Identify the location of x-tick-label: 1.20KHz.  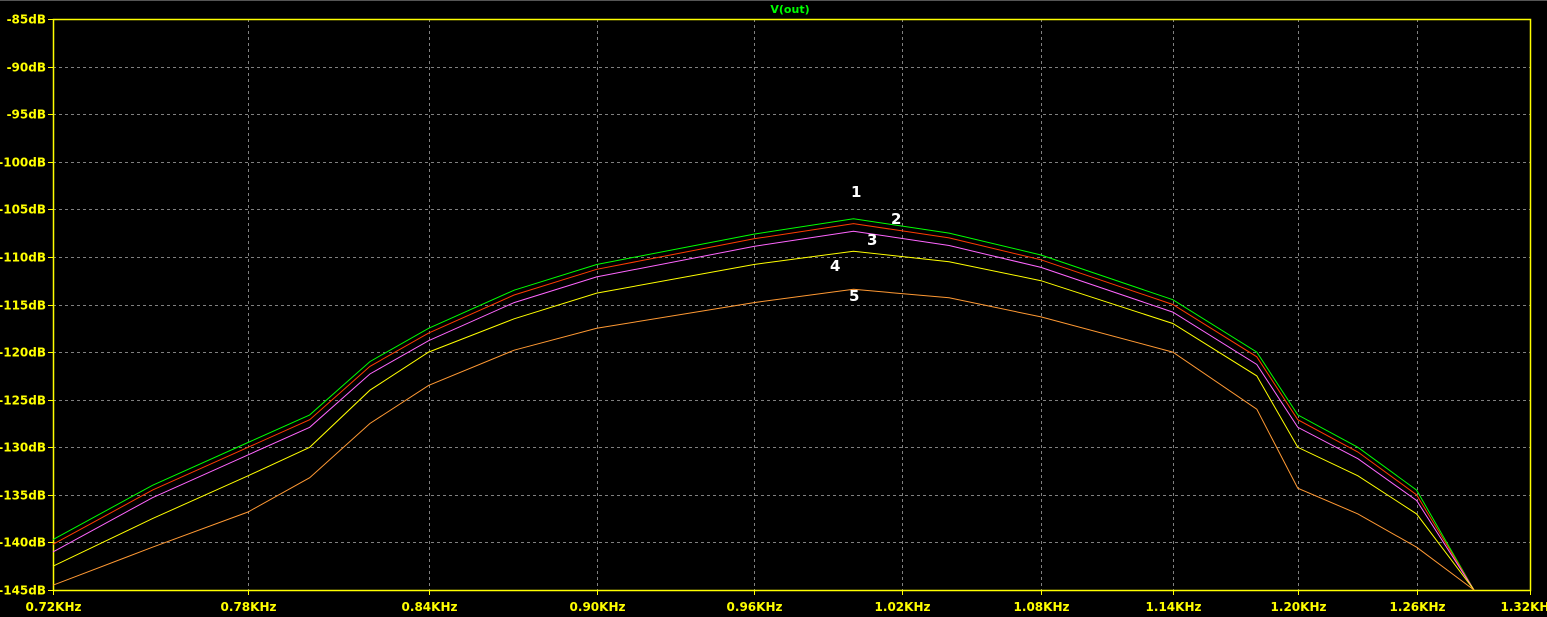
(1299, 607).